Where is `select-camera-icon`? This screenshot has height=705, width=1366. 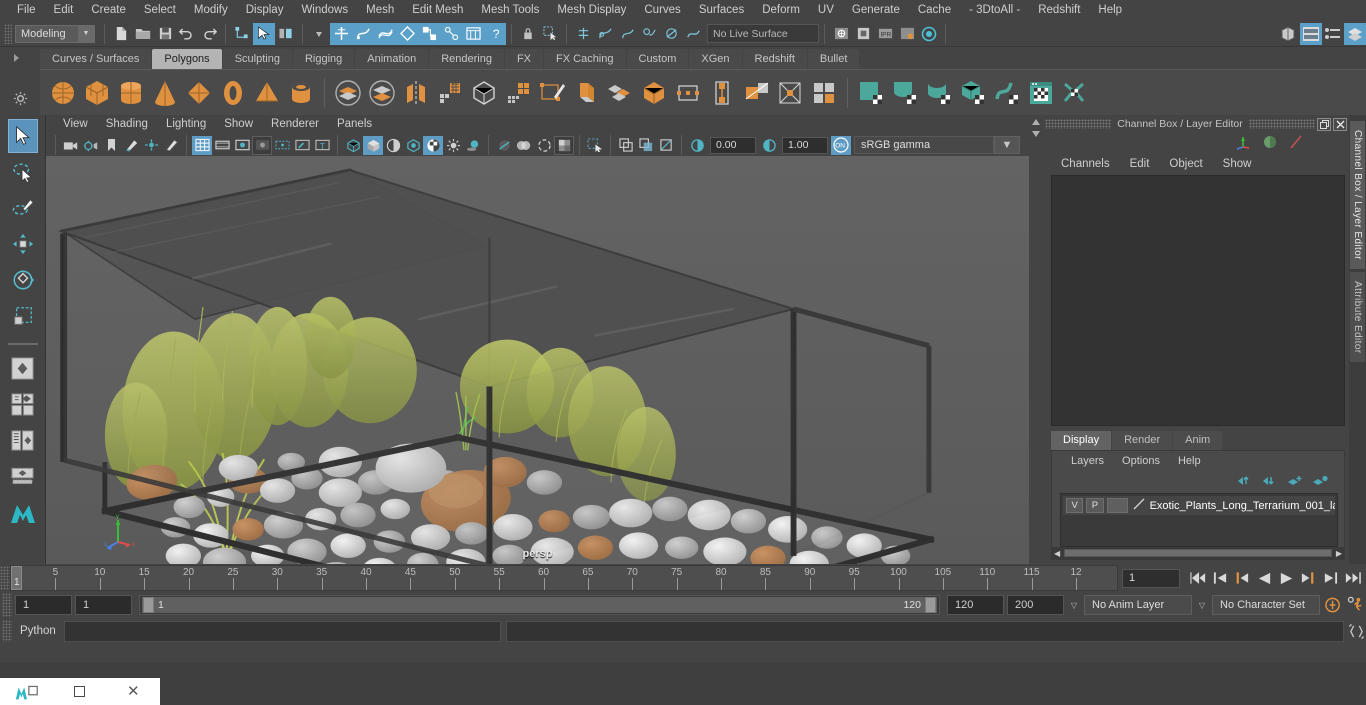 select-camera-icon is located at coordinates (71, 145).